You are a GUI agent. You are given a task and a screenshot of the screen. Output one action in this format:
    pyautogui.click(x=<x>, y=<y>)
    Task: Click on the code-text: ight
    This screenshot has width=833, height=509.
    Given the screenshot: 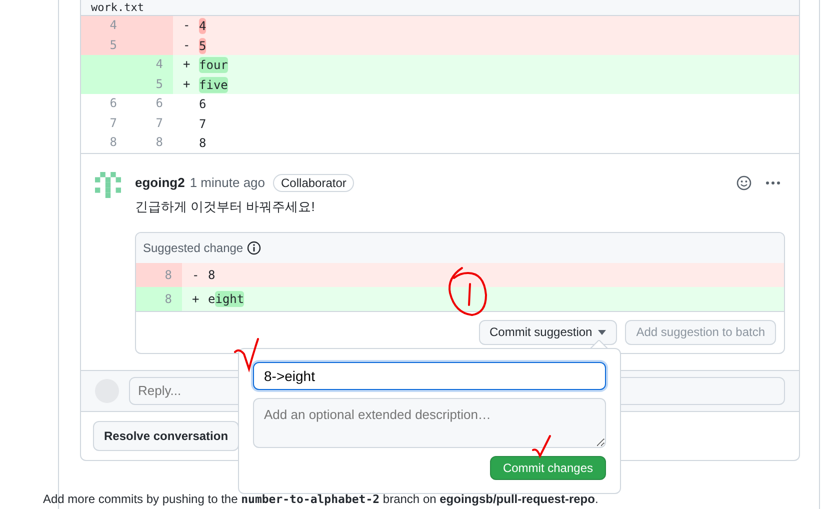 What is the action you would take?
    pyautogui.click(x=229, y=298)
    